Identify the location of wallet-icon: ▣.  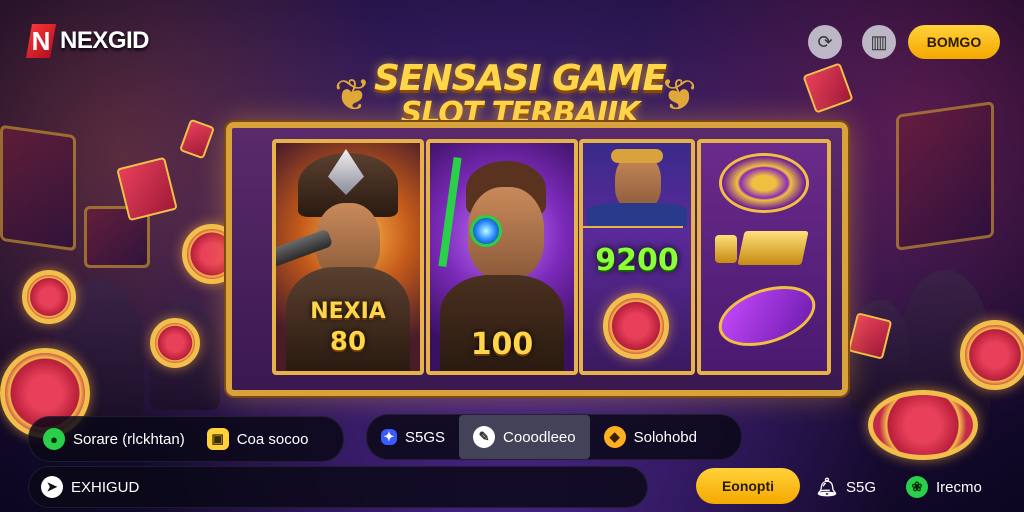
(217, 439).